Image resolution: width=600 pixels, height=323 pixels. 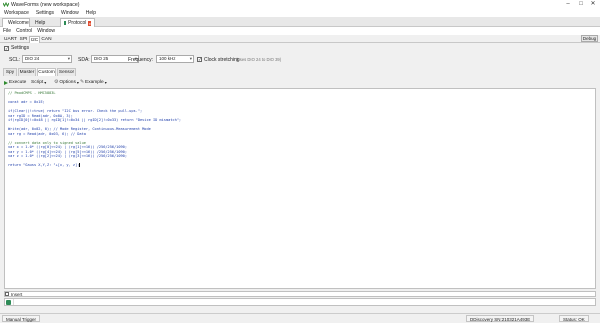 I want to click on example-button: ✎ Example ▾, so click(x=93, y=82).